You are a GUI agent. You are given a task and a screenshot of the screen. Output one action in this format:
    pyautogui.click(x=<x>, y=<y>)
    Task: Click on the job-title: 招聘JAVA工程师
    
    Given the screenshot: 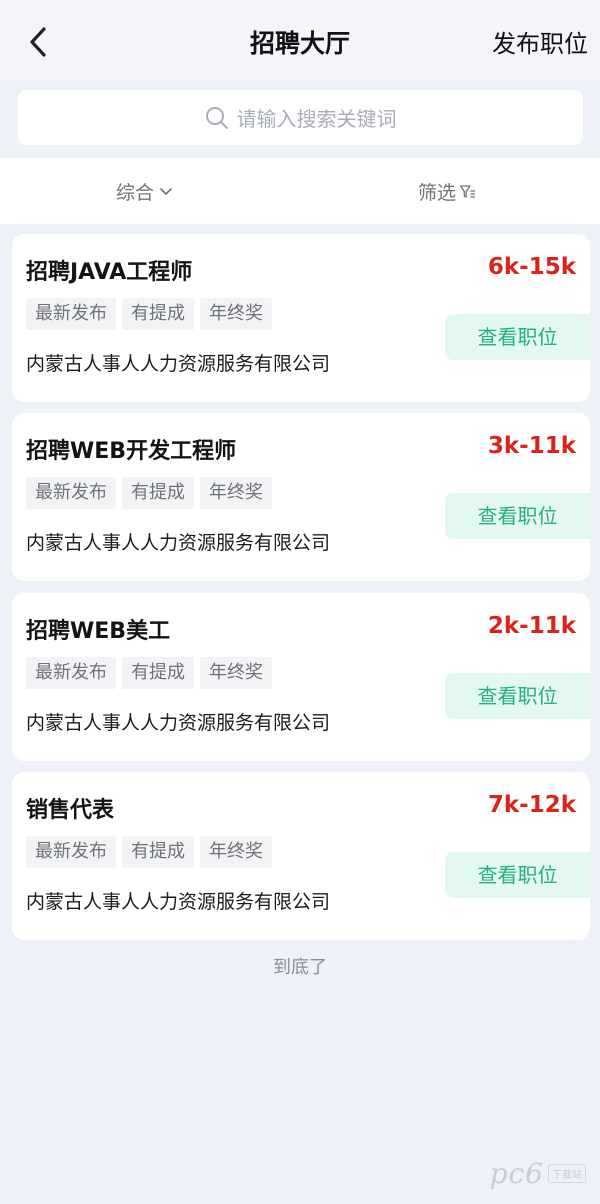 What is the action you would take?
    pyautogui.click(x=109, y=272)
    